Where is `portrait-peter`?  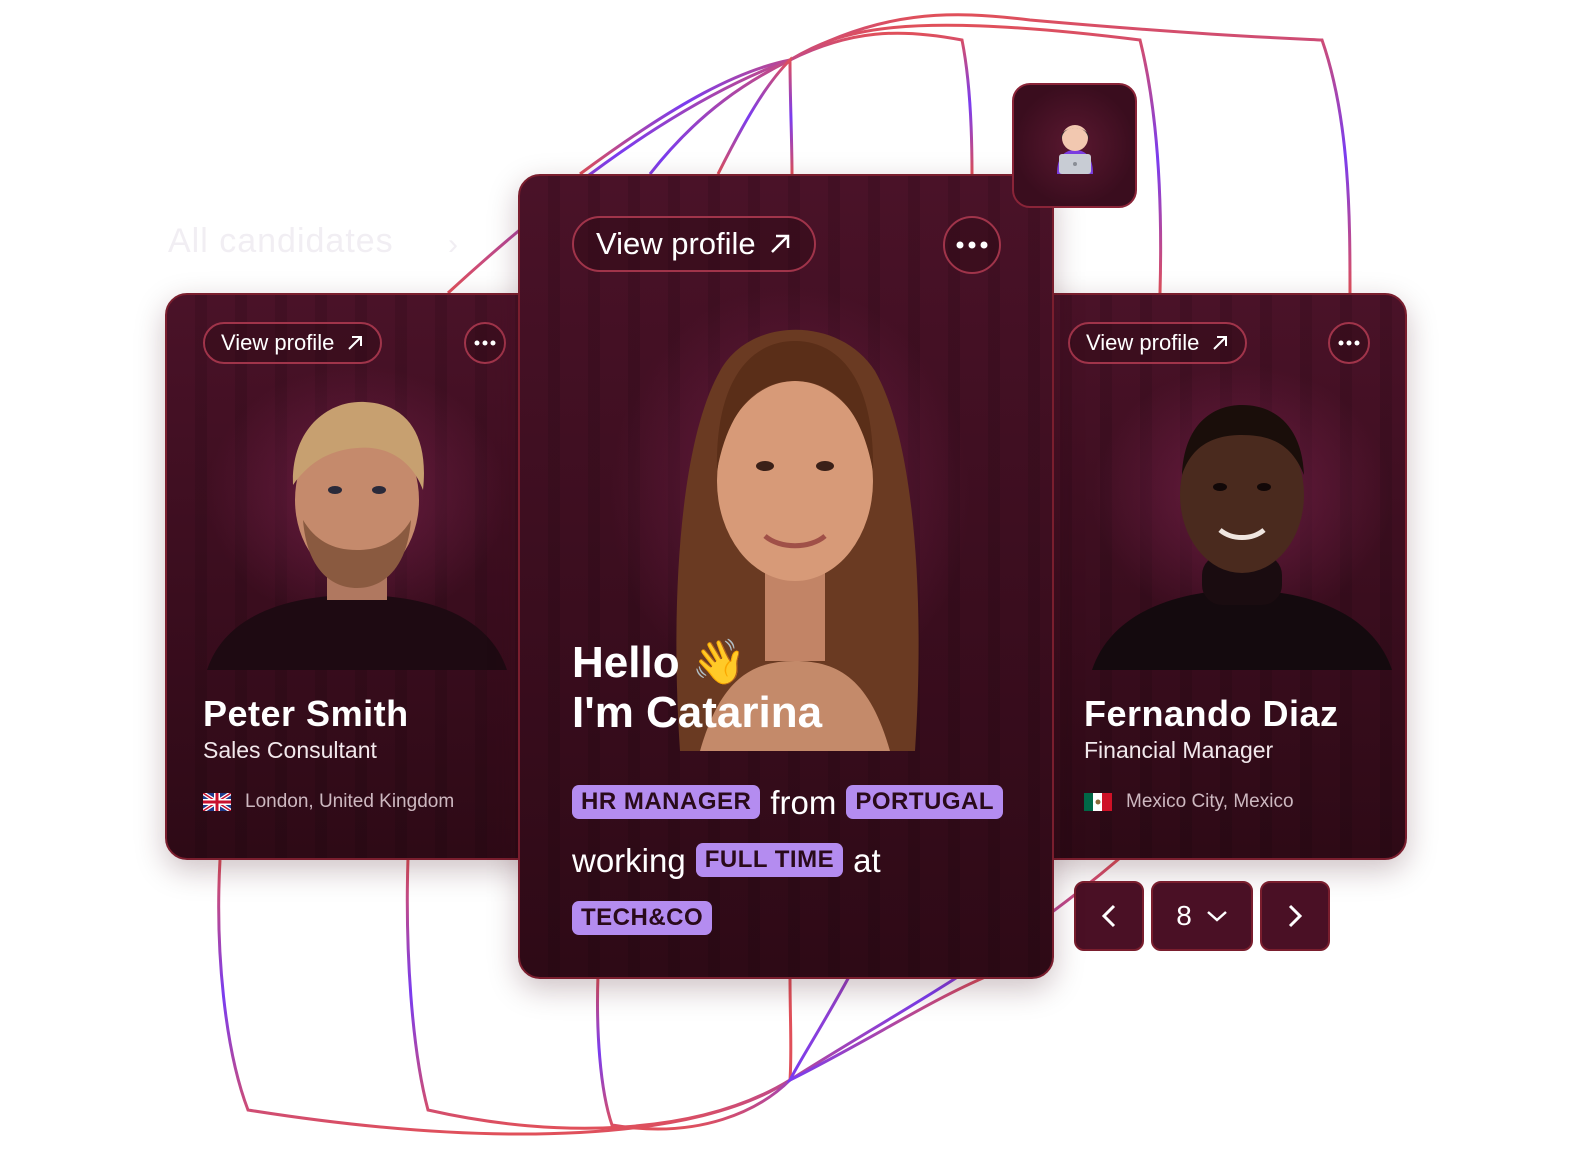 portrait-peter is located at coordinates (357, 535).